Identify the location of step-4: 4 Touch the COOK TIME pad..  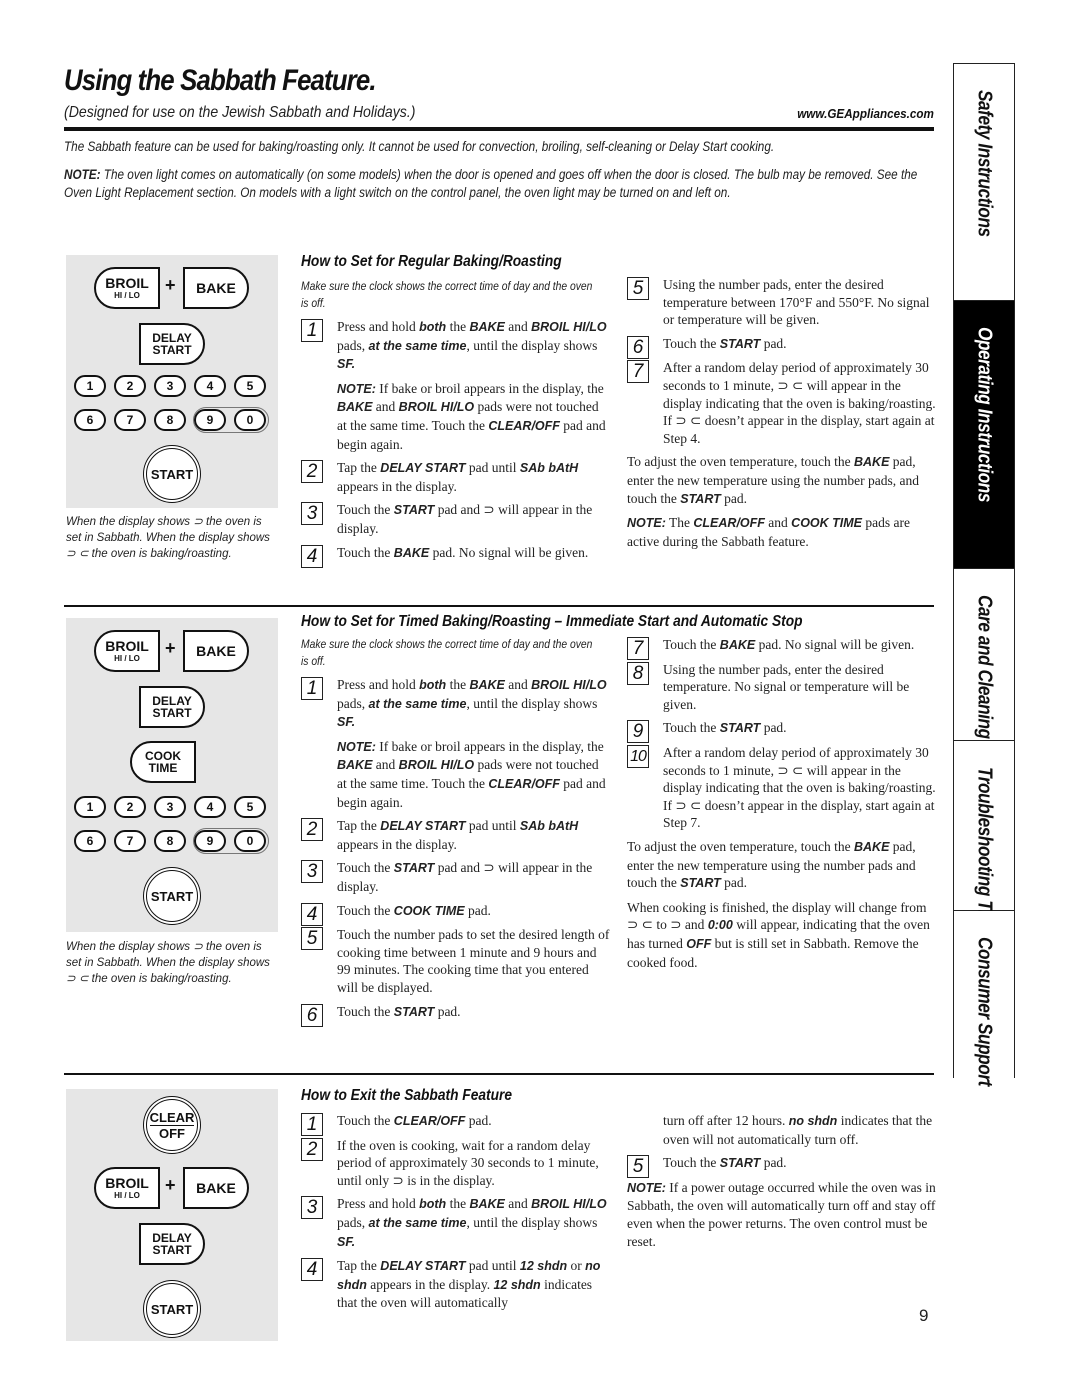
(456, 914).